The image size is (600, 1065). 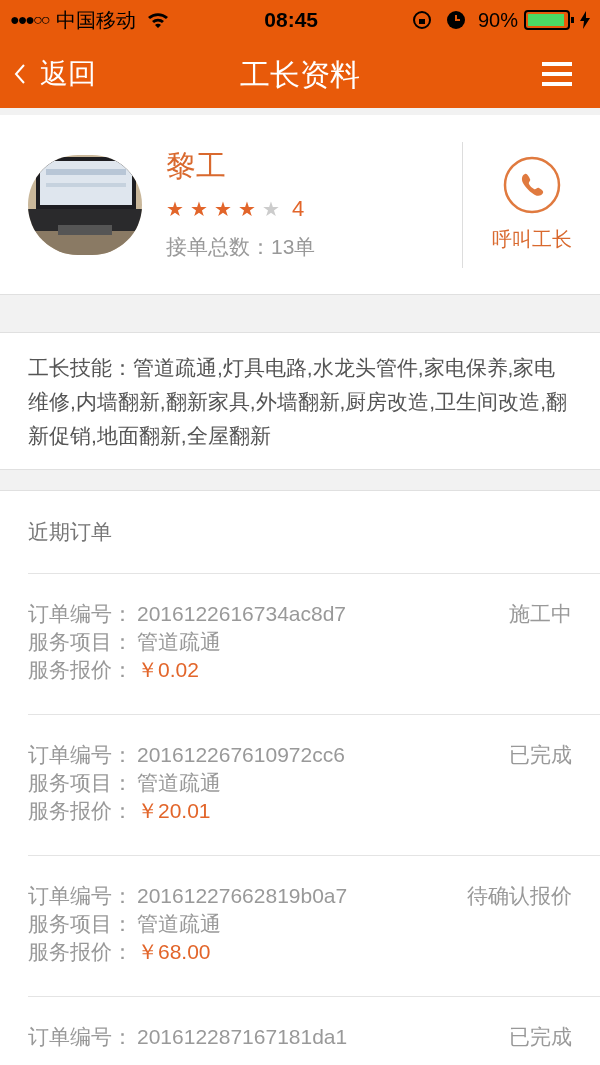 What do you see at coordinates (456, 20) in the screenshot?
I see `alarm-icon` at bounding box center [456, 20].